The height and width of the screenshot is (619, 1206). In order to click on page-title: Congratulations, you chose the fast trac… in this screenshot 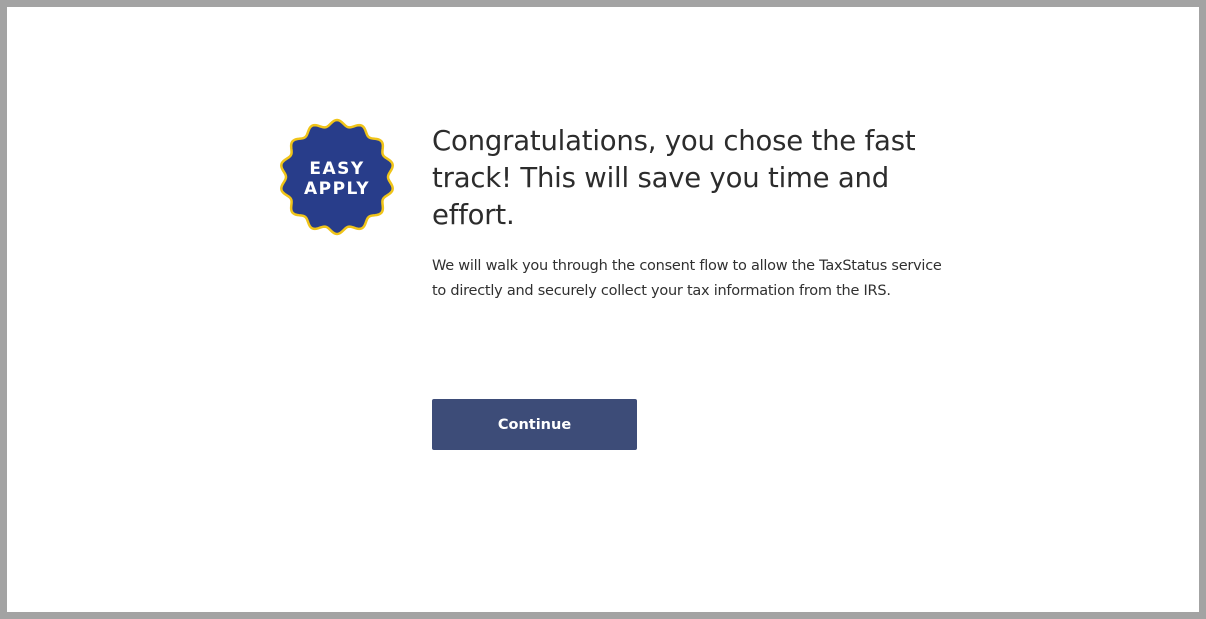, I will do `click(674, 178)`.